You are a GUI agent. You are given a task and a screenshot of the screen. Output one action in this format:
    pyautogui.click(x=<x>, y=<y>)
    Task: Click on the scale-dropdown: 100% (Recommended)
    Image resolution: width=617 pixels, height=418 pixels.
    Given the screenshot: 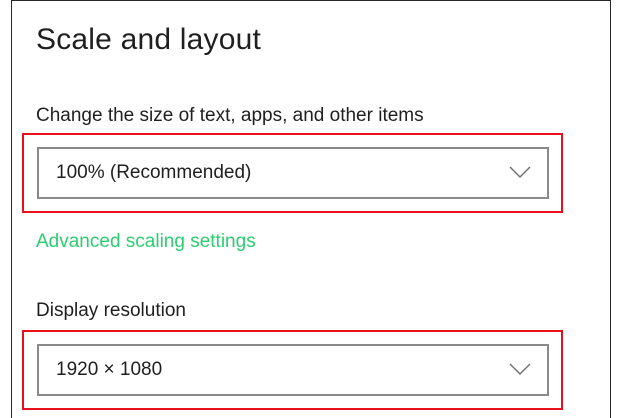 What is the action you would take?
    pyautogui.click(x=293, y=173)
    